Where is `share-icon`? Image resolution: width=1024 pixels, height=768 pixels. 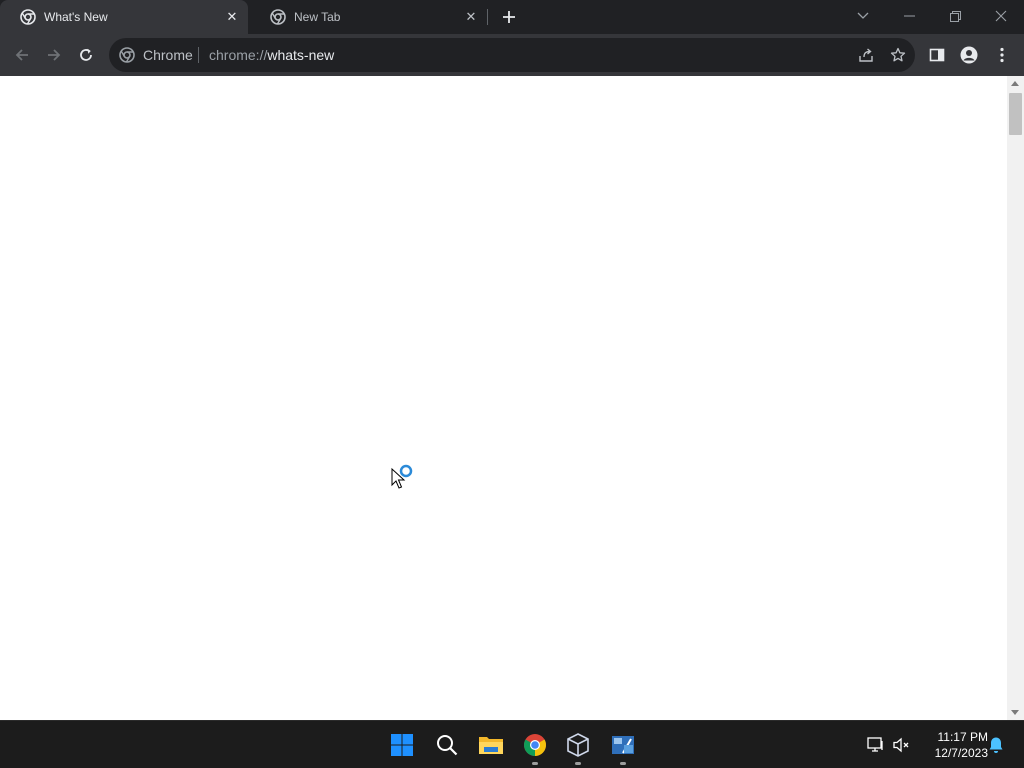 share-icon is located at coordinates (866, 55).